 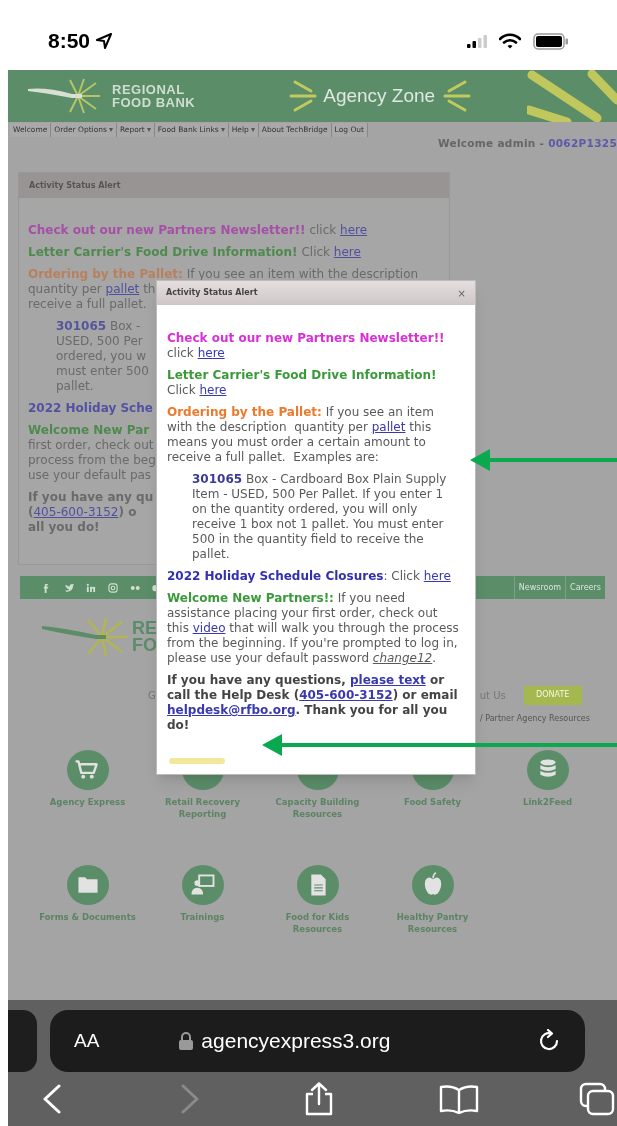 What do you see at coordinates (313, 703) in the screenshot?
I see `message-text: If you have any questions, please text or call the Help Desk (405-600-3152) or email helpdesk@rfbo.org. Thank you for all you do!` at bounding box center [313, 703].